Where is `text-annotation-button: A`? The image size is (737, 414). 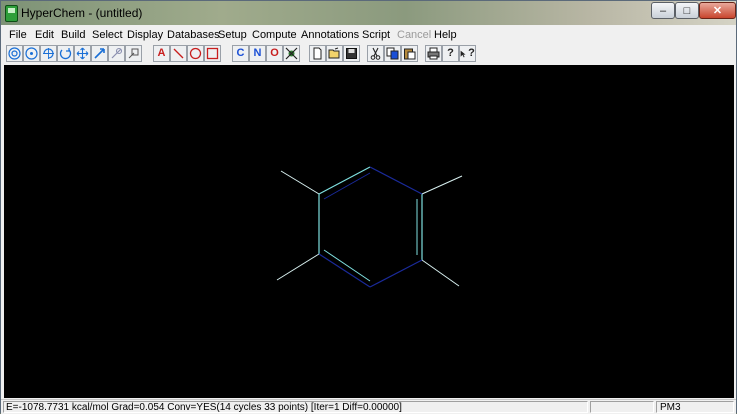
text-annotation-button: A is located at coordinates (161, 53).